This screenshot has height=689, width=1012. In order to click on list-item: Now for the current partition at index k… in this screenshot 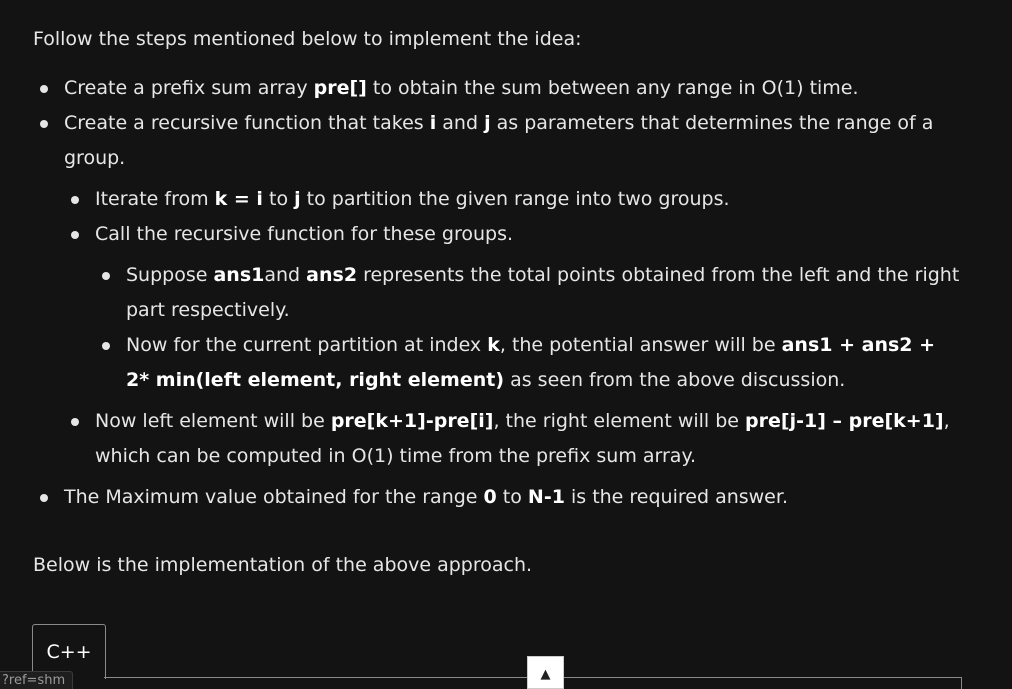, I will do `click(533, 363)`.